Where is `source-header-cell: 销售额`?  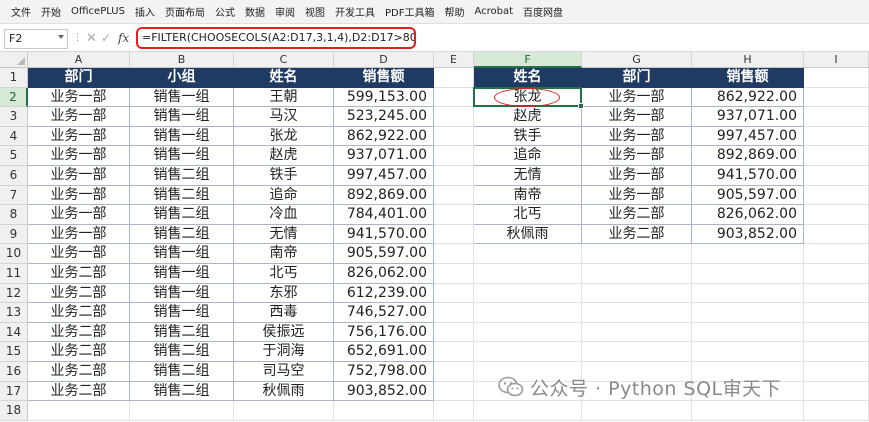
source-header-cell: 销售额 is located at coordinates (384, 78).